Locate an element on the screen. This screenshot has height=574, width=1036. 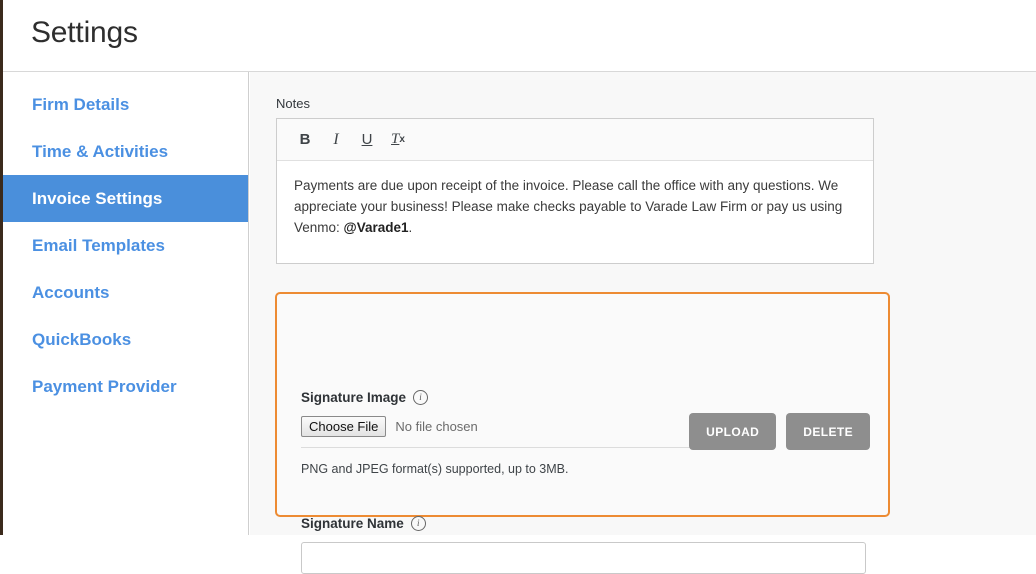
sidebar-item-invoice-settings: Invoice Settings is located at coordinates (125, 198).